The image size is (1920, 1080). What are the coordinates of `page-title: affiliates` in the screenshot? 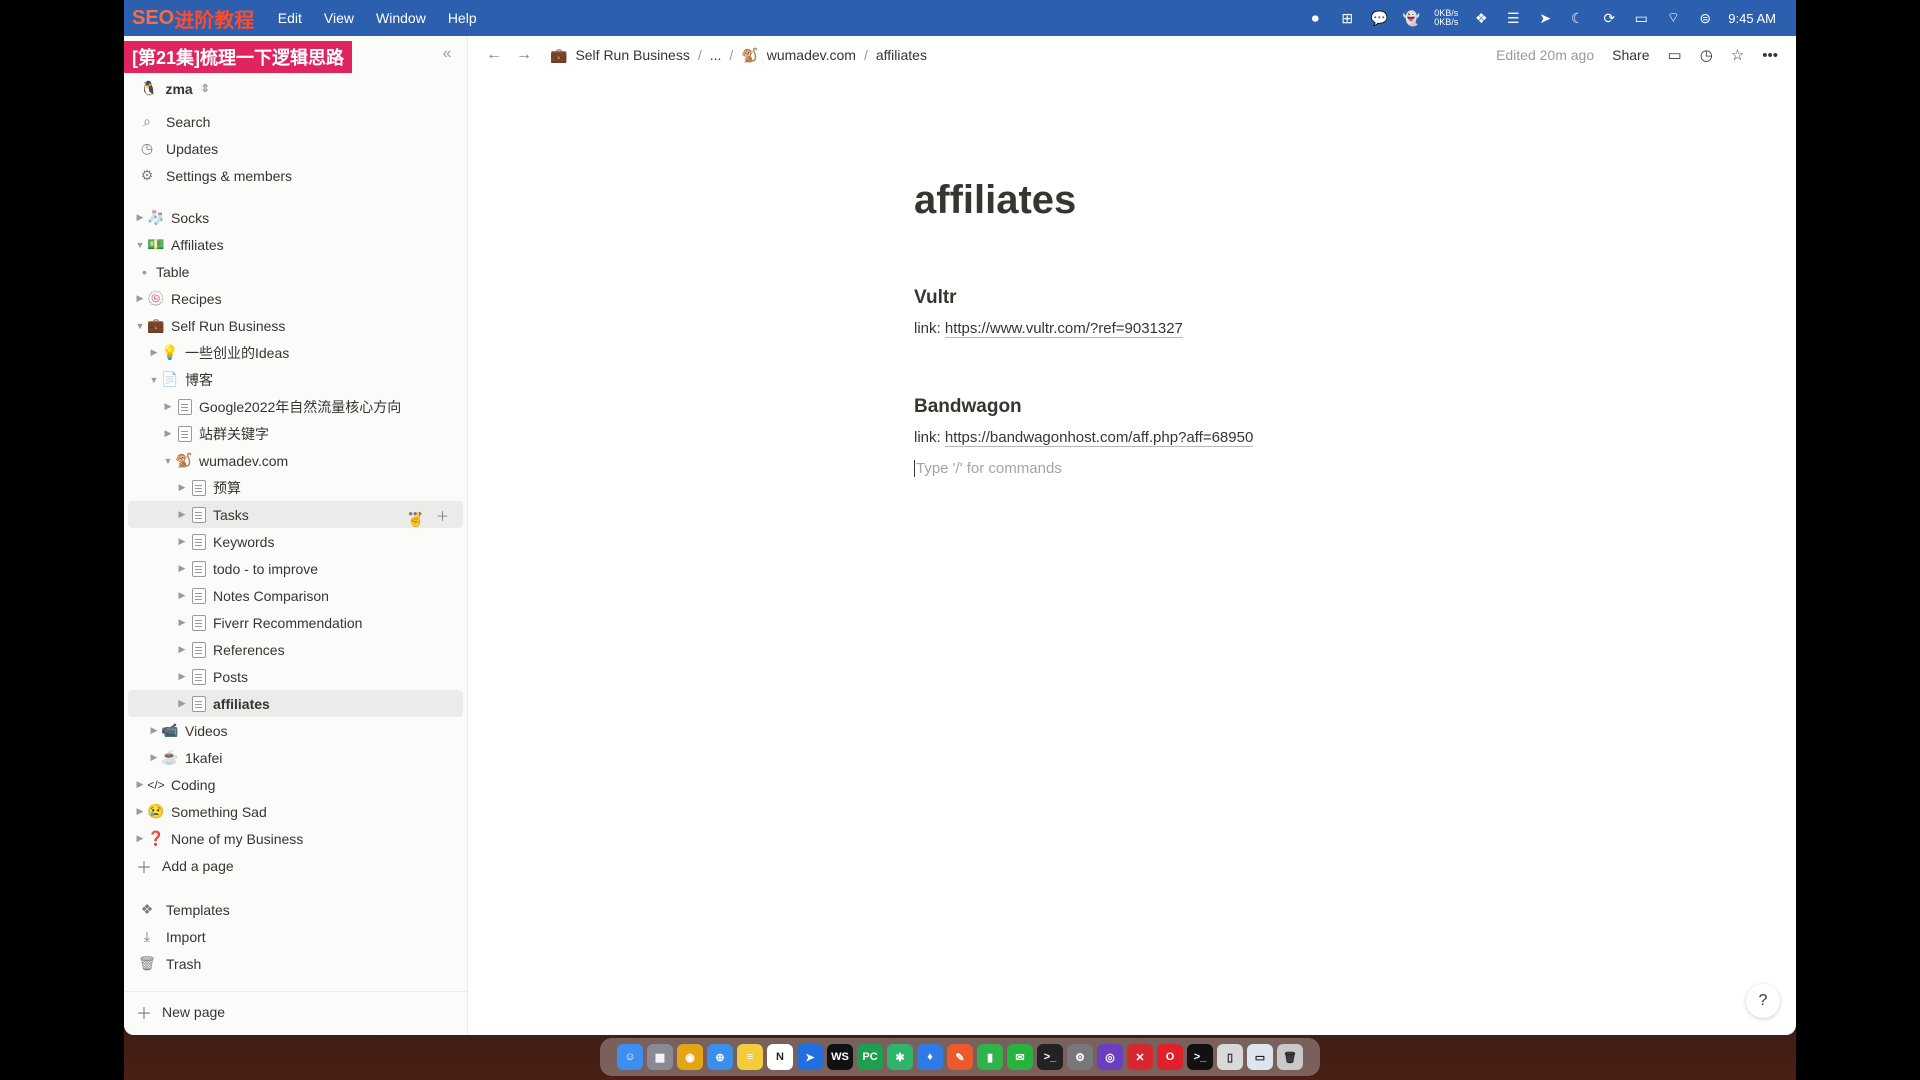 It's located at (995, 200).